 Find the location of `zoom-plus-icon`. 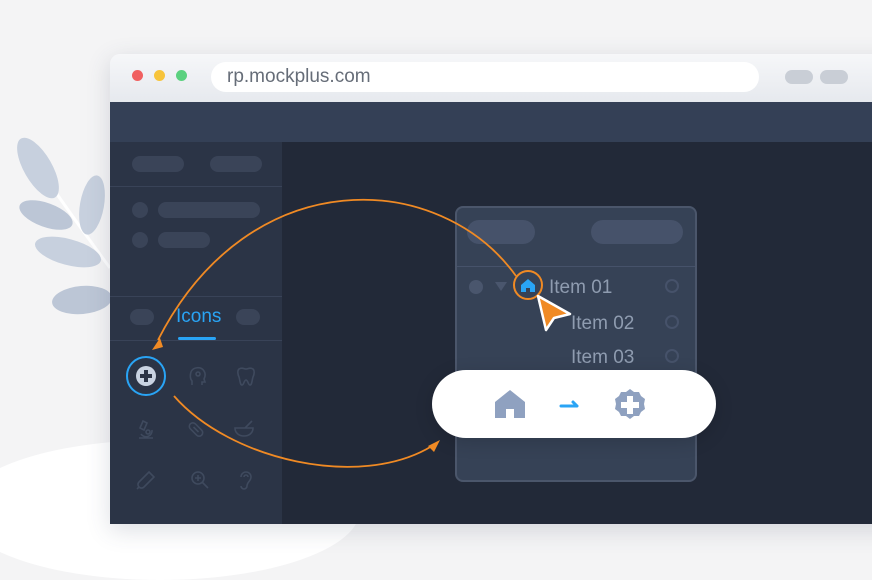

zoom-plus-icon is located at coordinates (200, 480).